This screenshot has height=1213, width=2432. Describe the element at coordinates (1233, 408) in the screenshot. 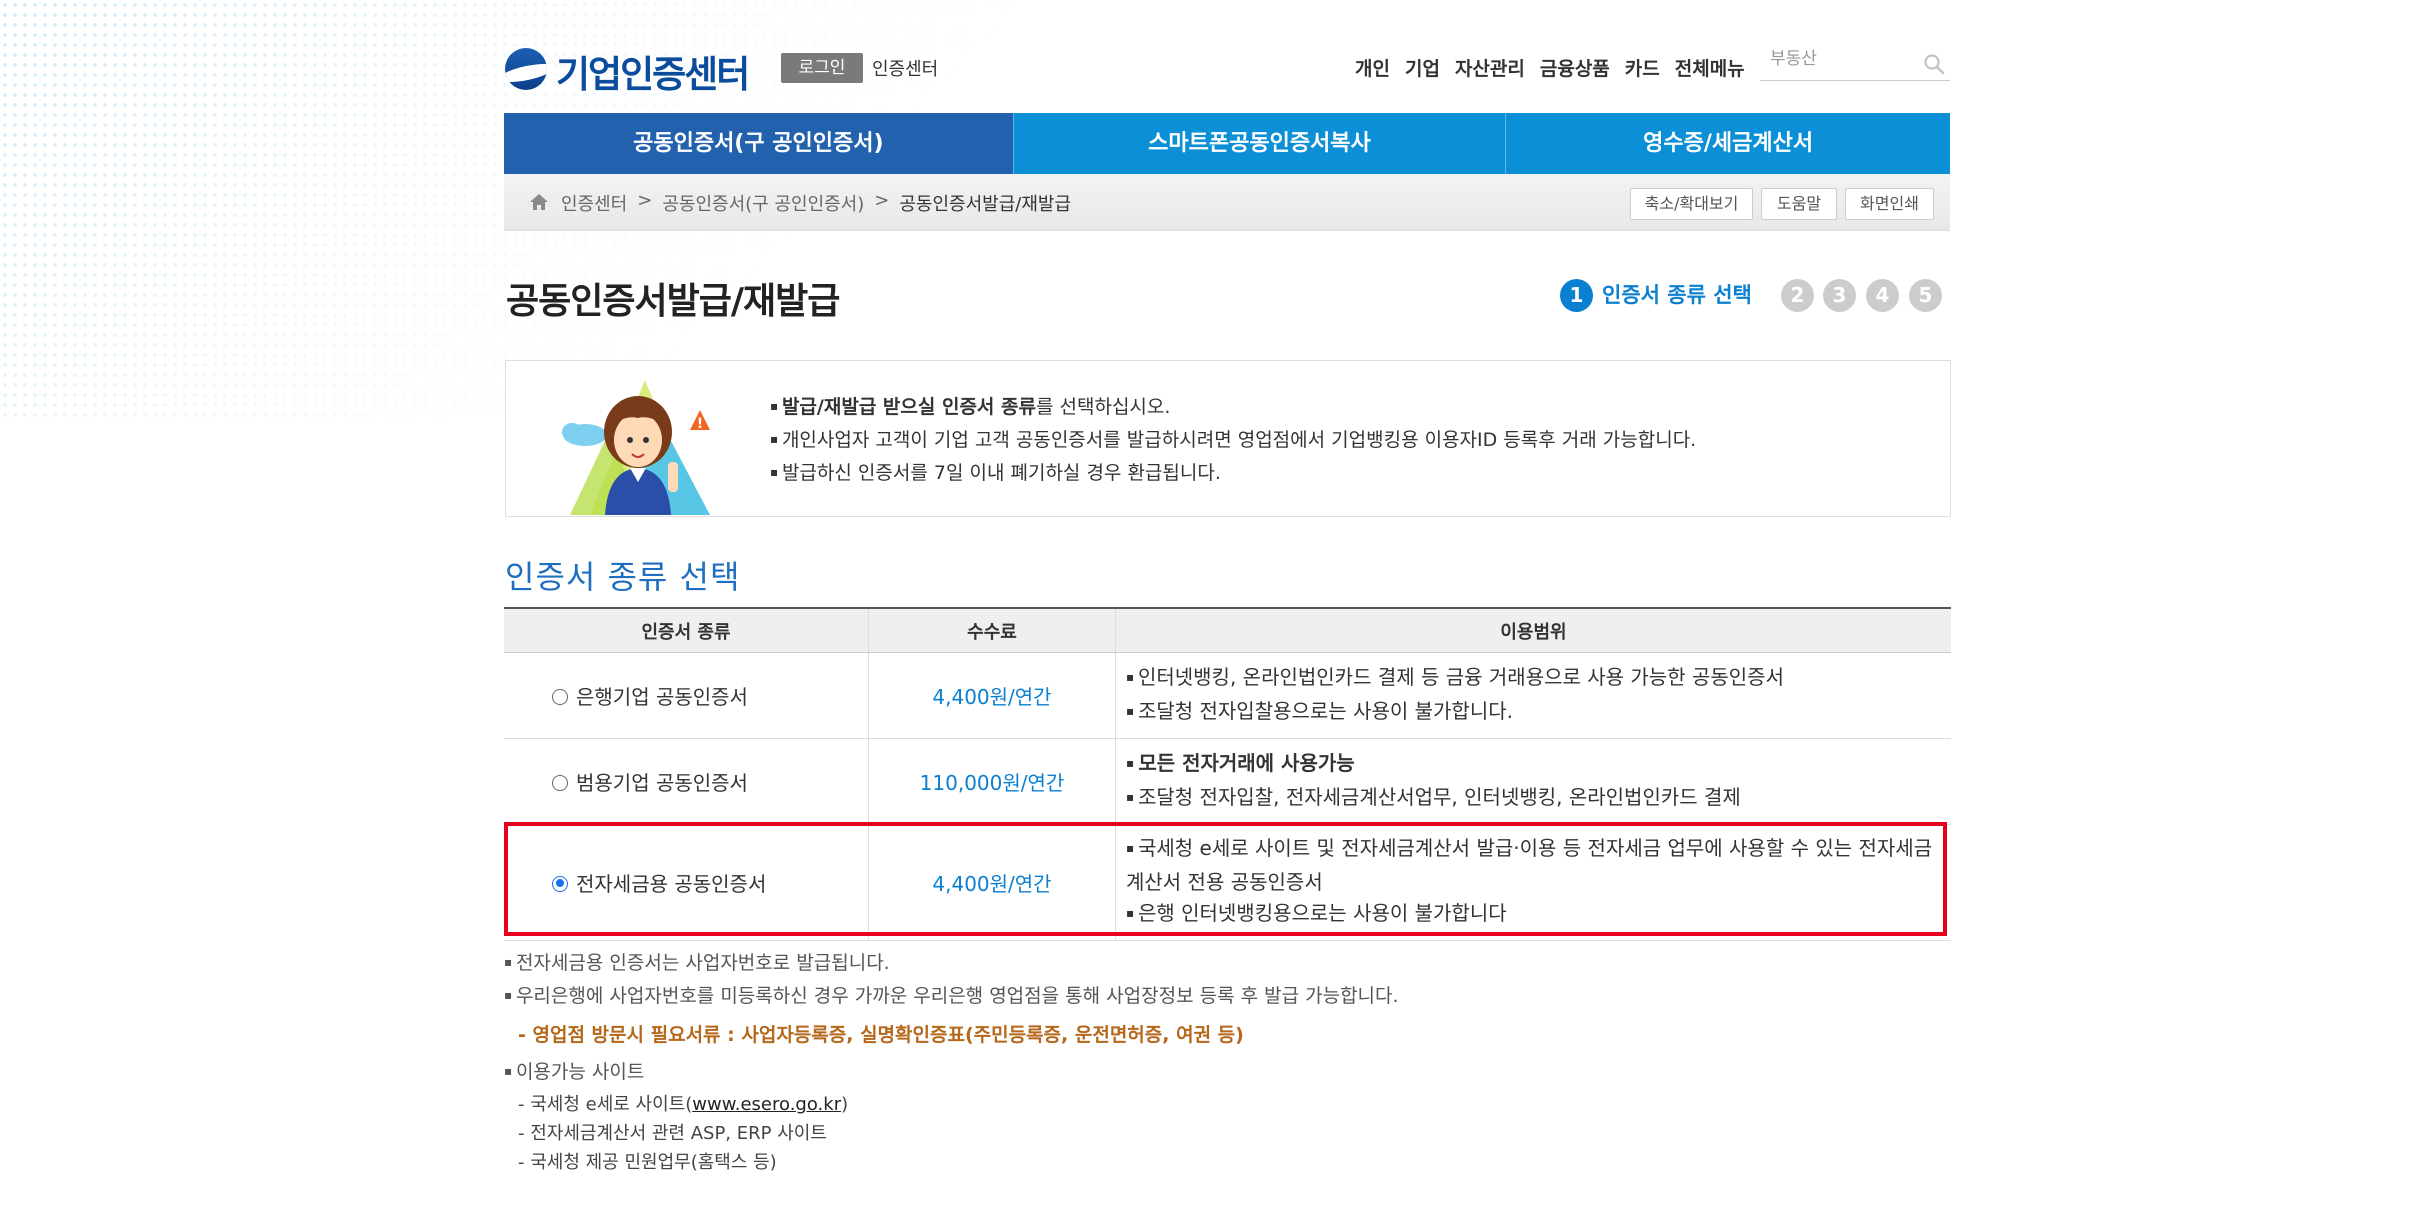

I see `info-line-1: 발급/재발급 받으실 인증서 종류를 선택하십시오.` at that location.